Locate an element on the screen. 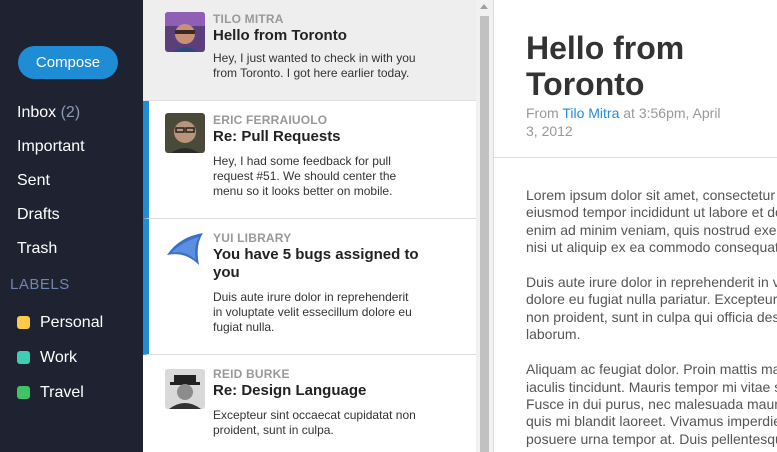 The width and height of the screenshot is (777, 452). label-item-travel: Travel is located at coordinates (60, 392).